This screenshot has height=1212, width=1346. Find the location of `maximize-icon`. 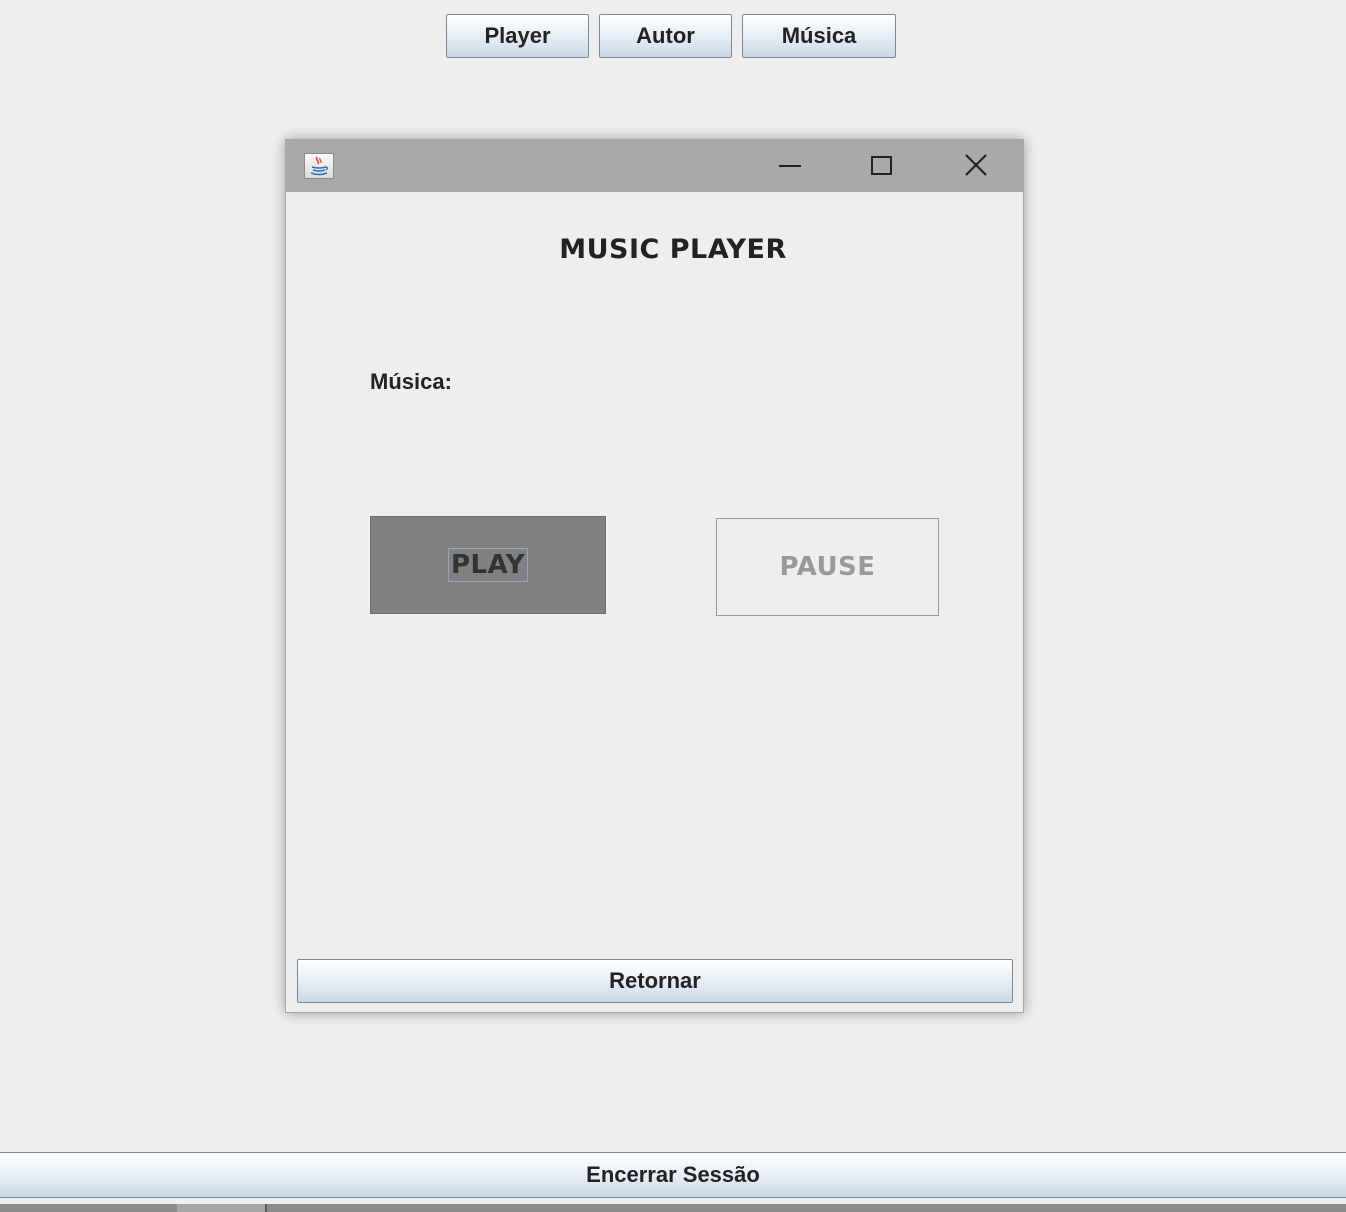

maximize-icon is located at coordinates (882, 166).